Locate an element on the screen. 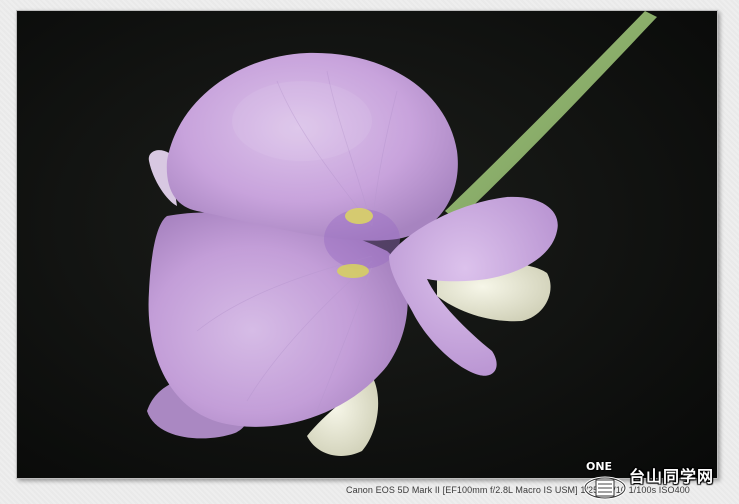 The height and width of the screenshot is (504, 739). yellow-spot-lower is located at coordinates (353, 271).